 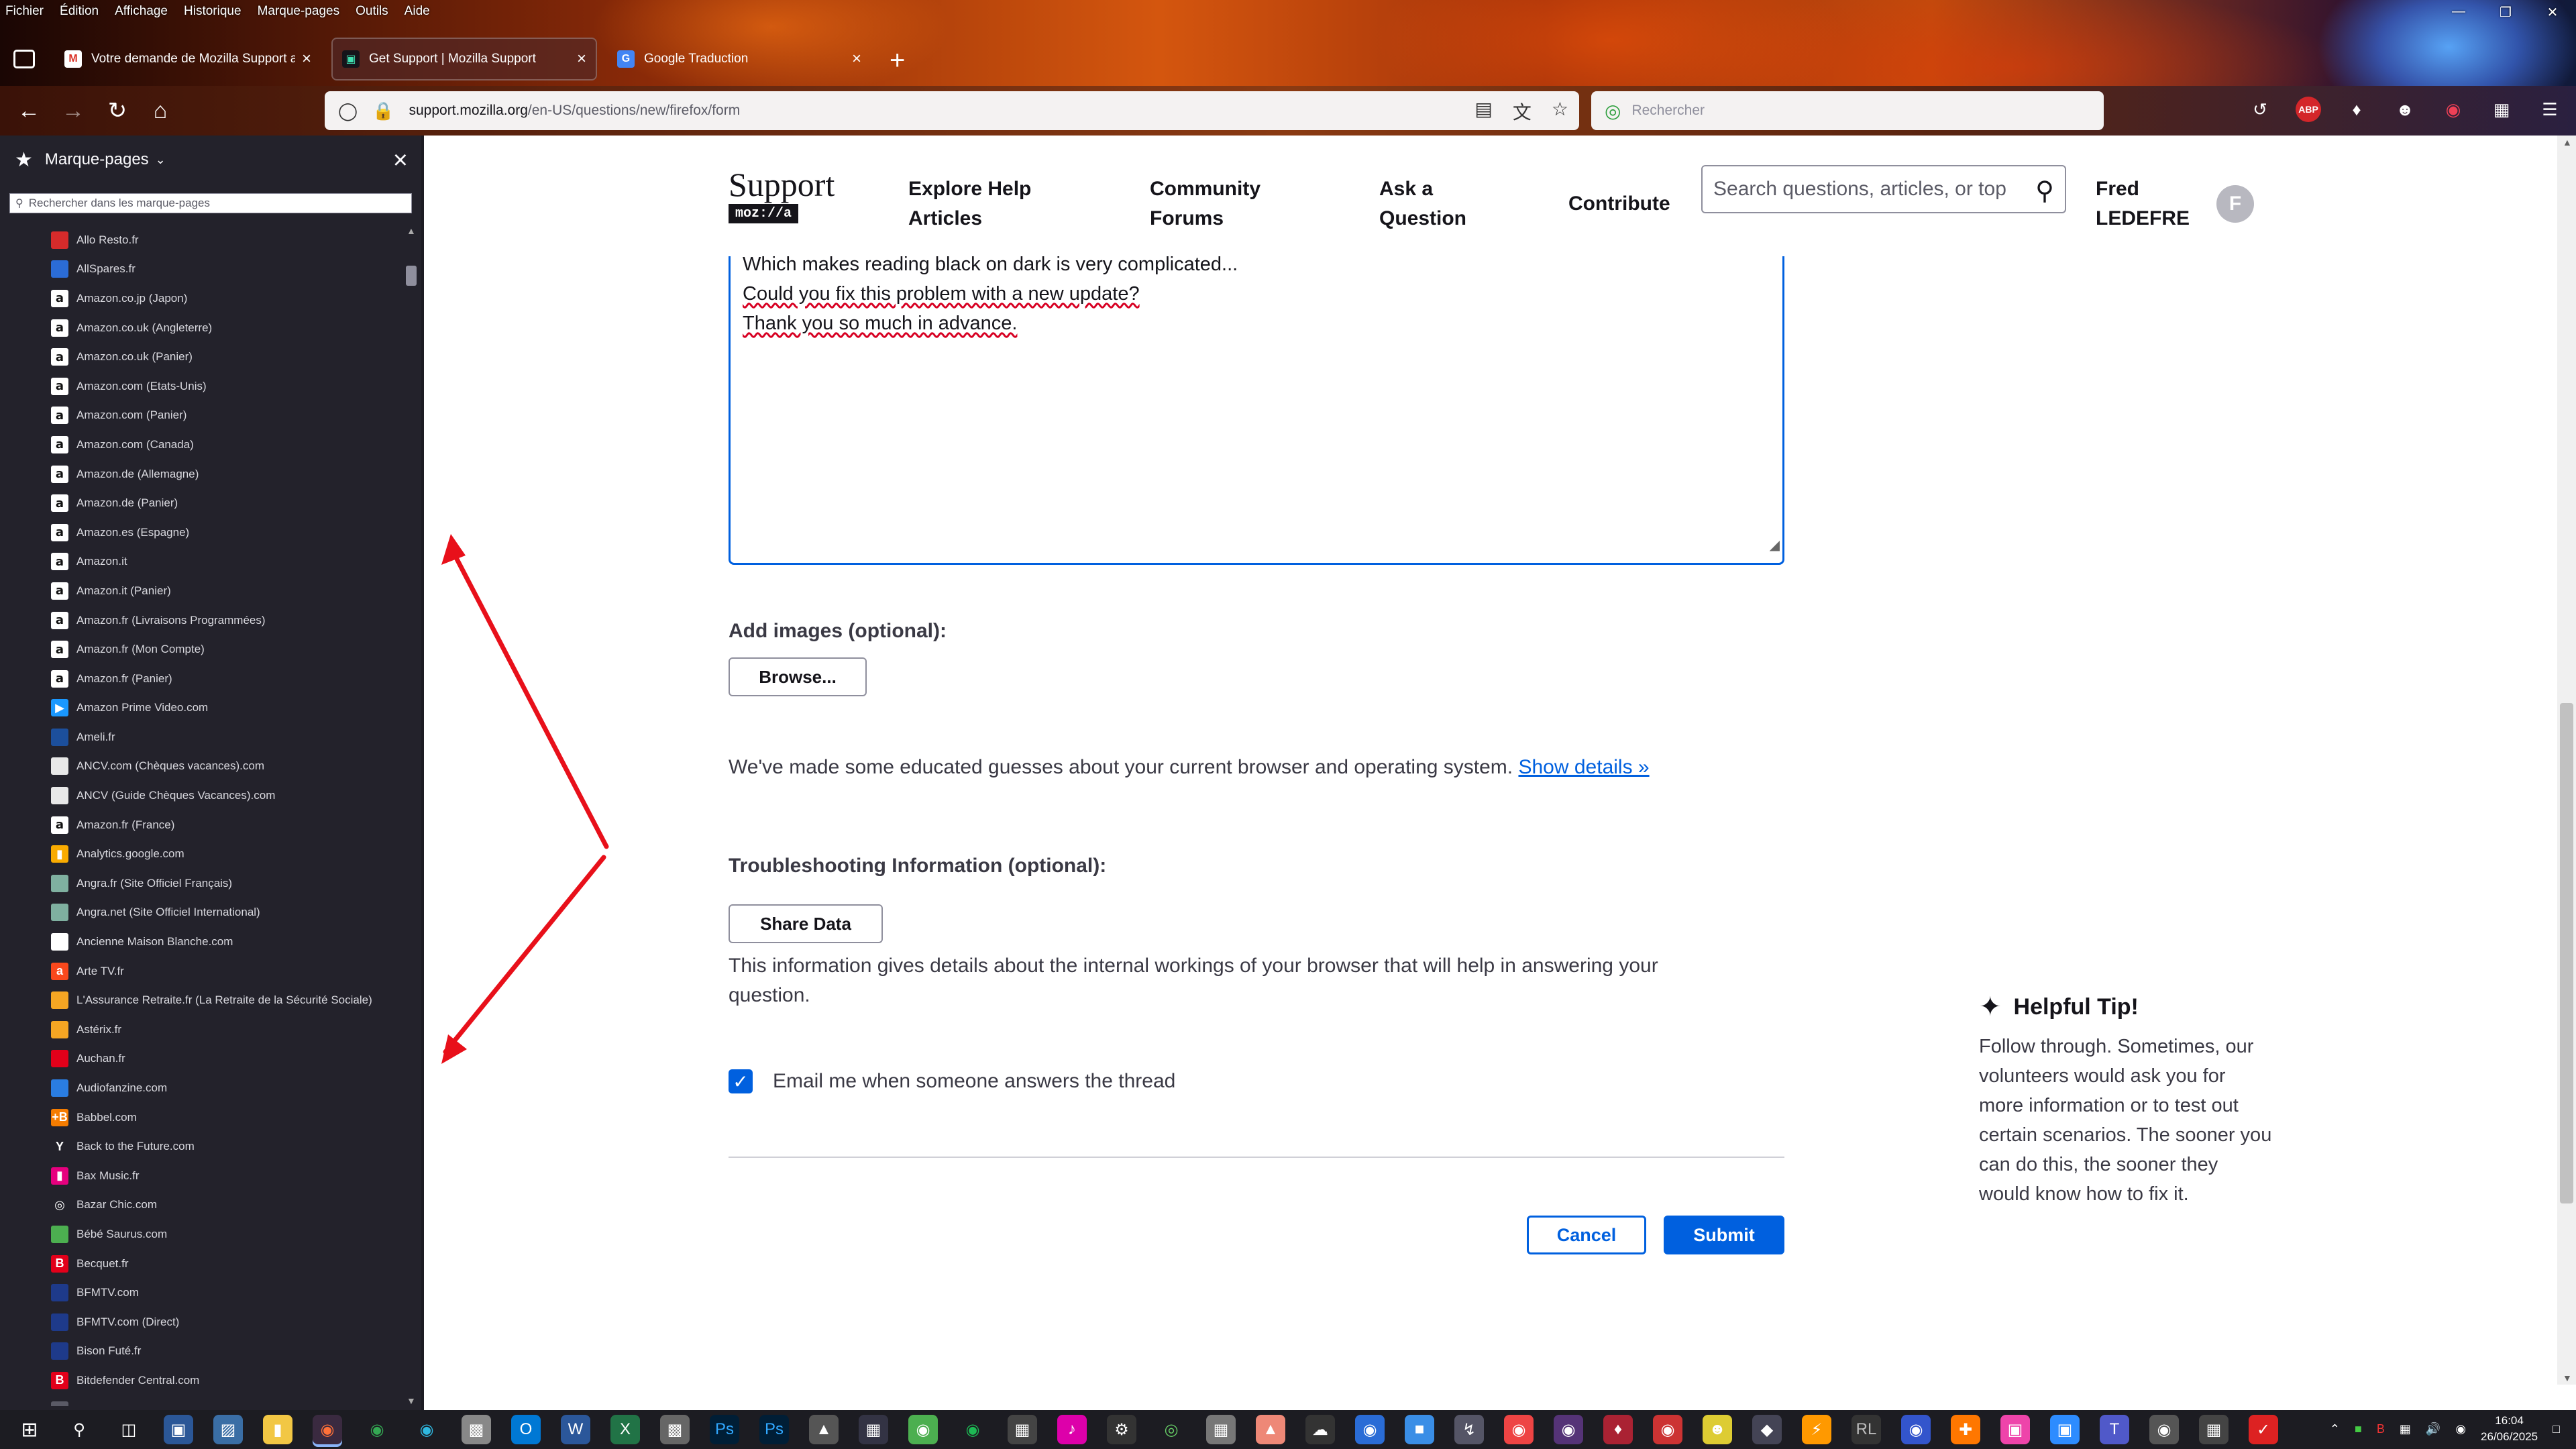 I want to click on edge-icon: ◉, so click(x=426, y=1429).